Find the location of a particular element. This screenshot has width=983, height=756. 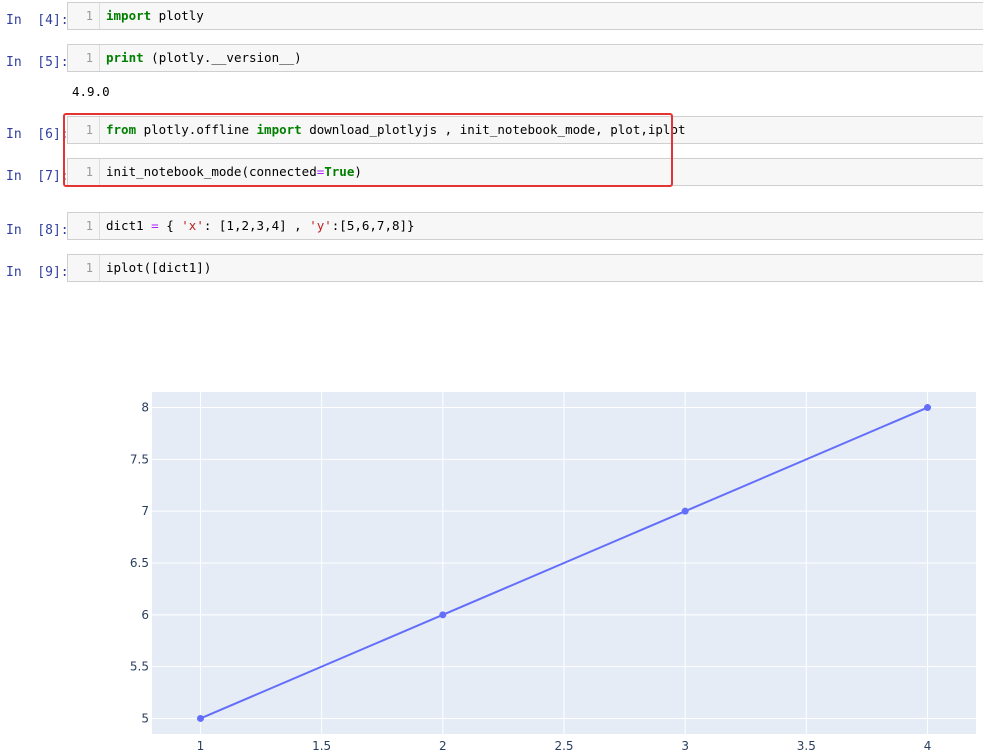

y-tick-label: 6 is located at coordinates (145, 615).